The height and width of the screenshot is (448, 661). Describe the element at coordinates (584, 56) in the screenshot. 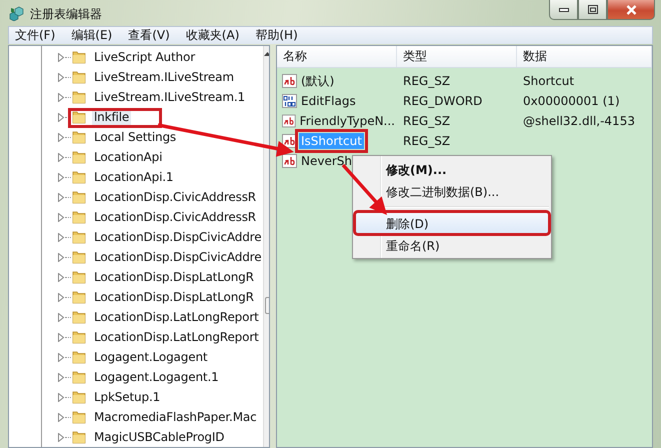

I see `column-header: 数据` at that location.